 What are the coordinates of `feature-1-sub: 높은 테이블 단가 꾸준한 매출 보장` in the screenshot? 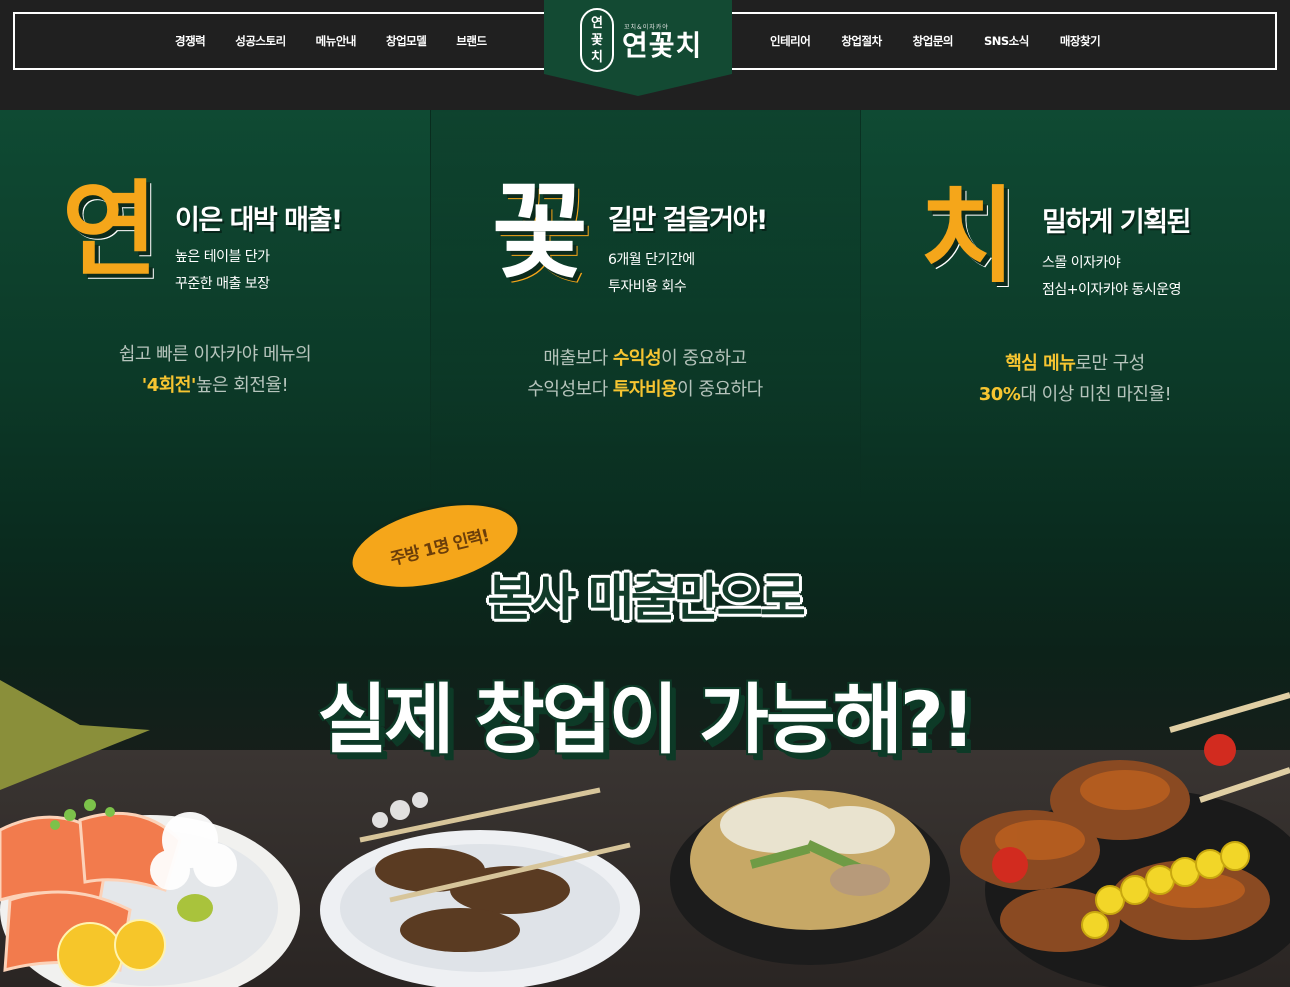 It's located at (222, 271).